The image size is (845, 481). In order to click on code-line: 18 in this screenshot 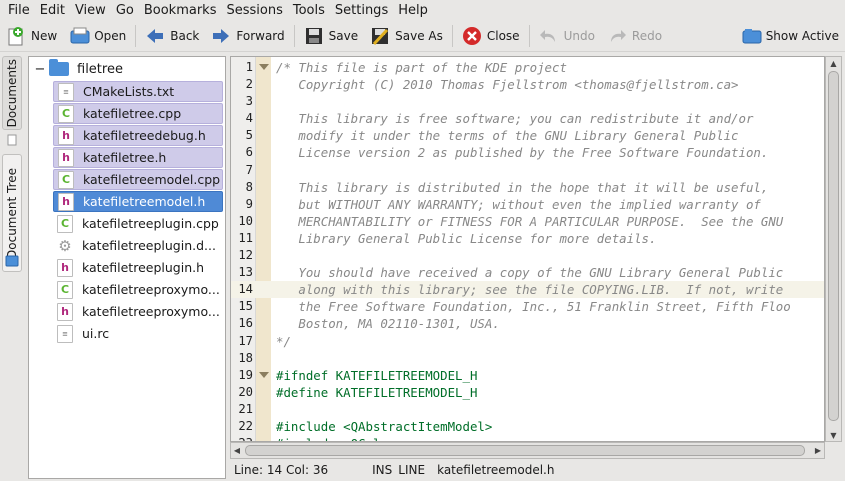, I will do `click(527, 358)`.